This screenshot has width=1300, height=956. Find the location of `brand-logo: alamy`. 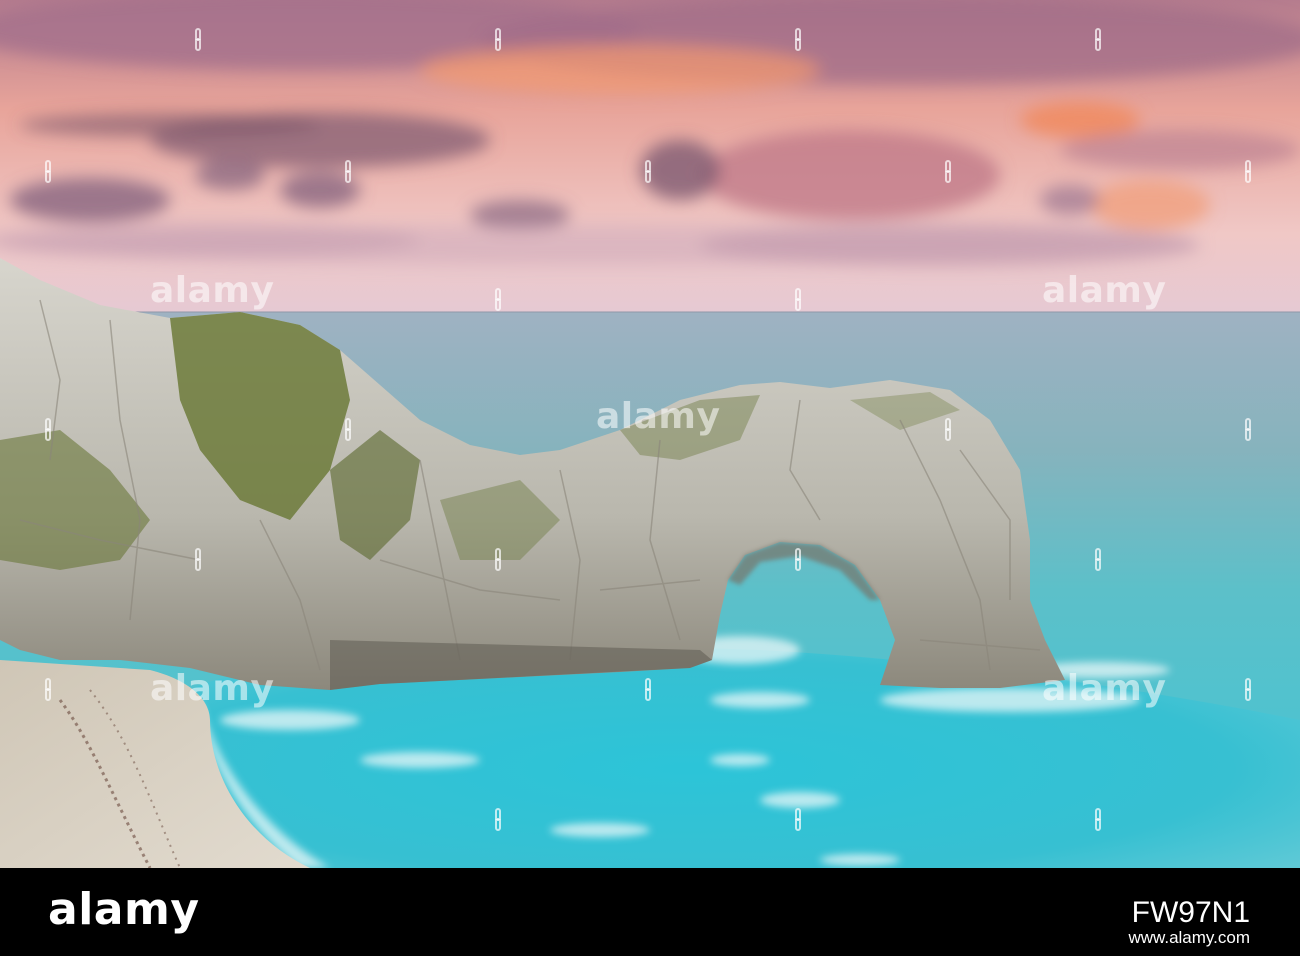

brand-logo: alamy is located at coordinates (124, 909).